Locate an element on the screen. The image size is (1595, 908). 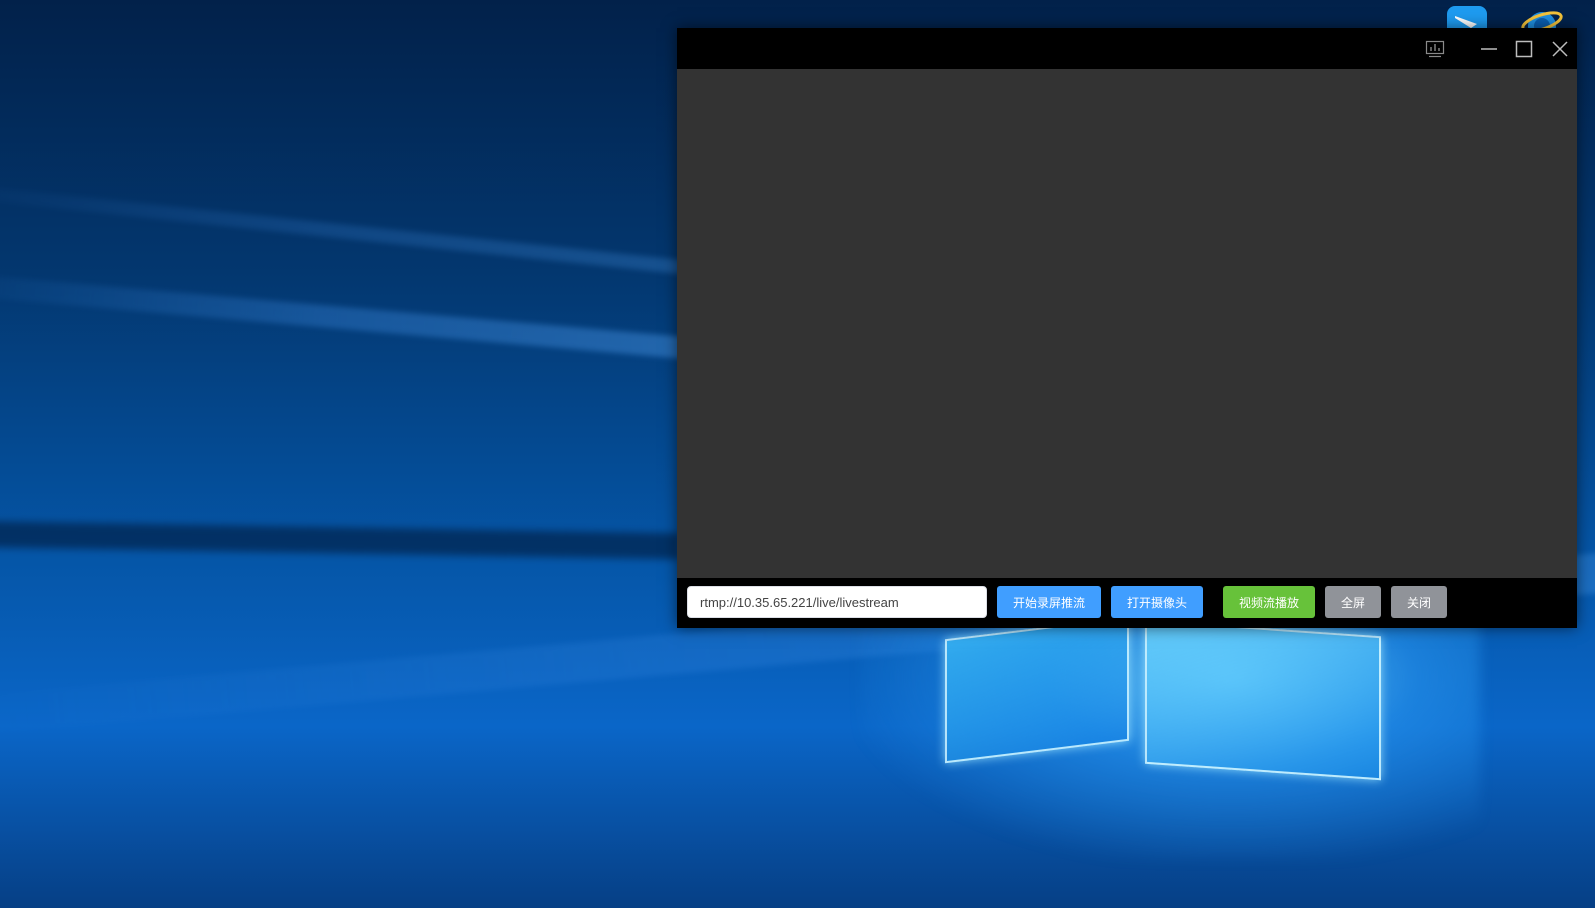
close-button: 关闭 is located at coordinates (1419, 602).